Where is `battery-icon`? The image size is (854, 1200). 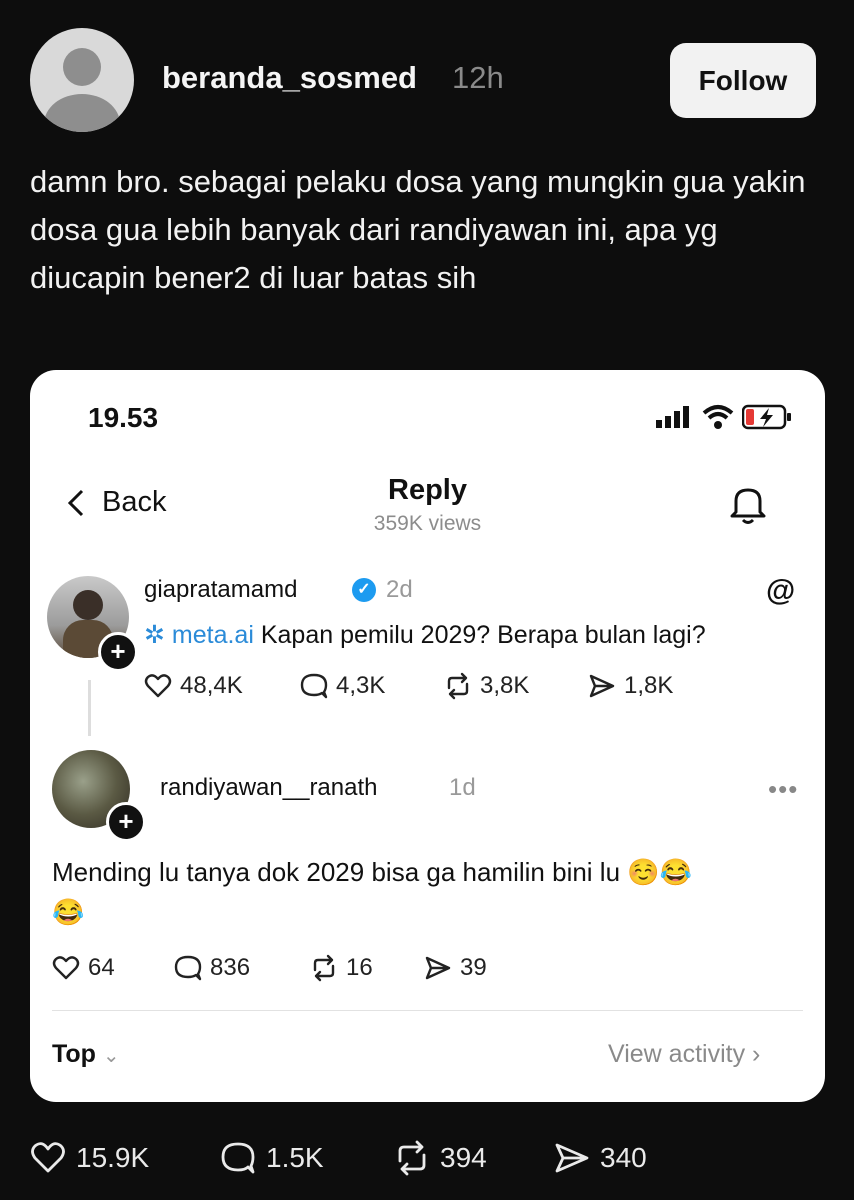
battery-icon is located at coordinates (766, 419).